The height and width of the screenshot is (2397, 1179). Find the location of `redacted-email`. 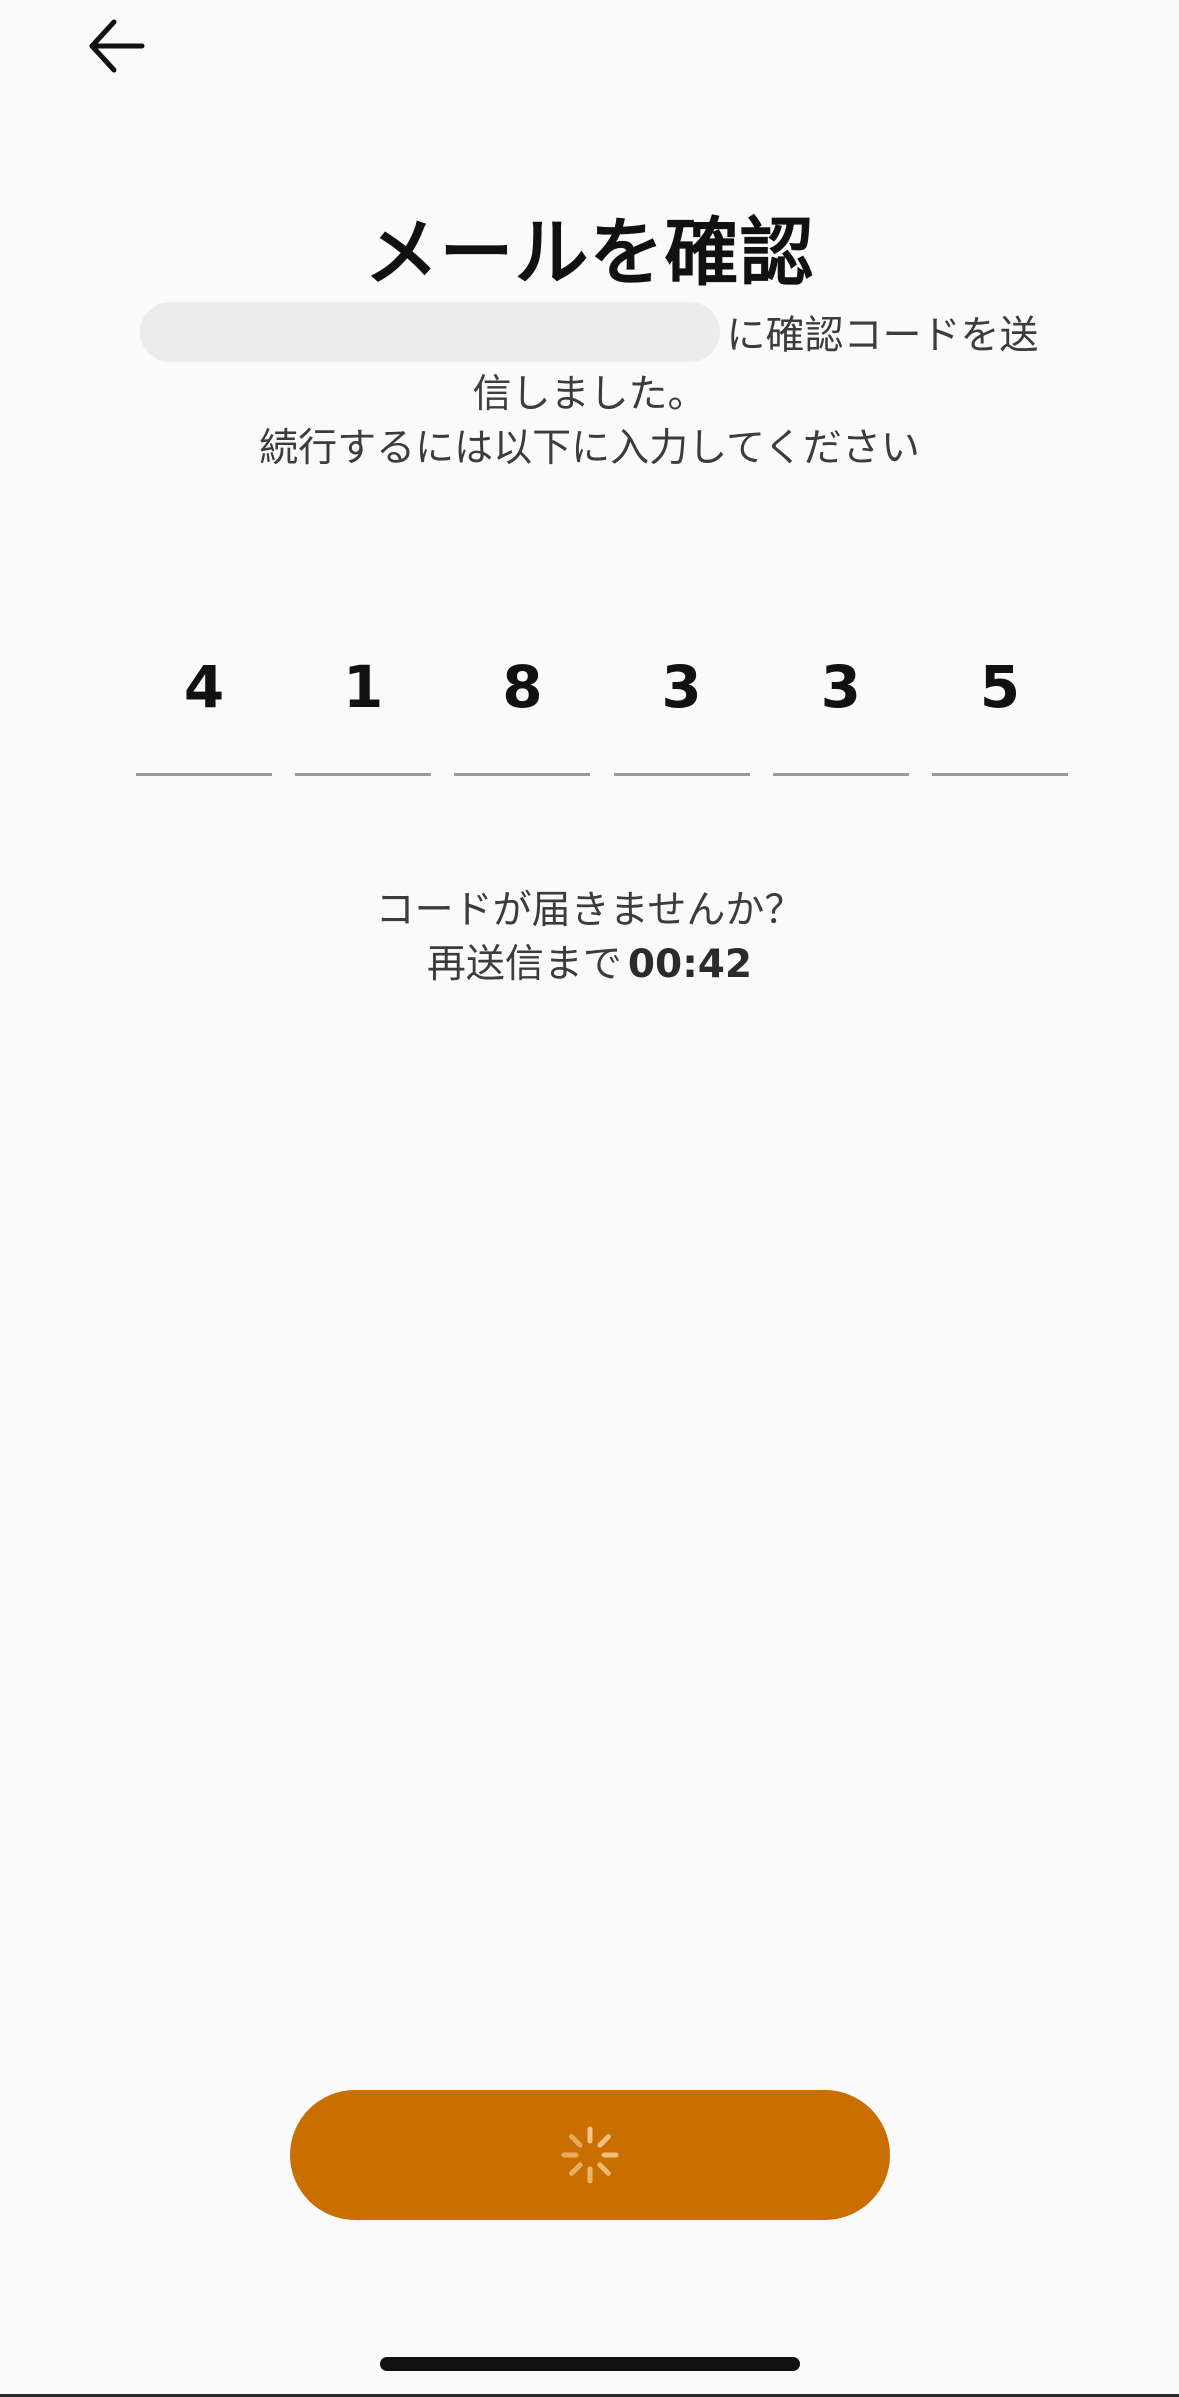

redacted-email is located at coordinates (430, 332).